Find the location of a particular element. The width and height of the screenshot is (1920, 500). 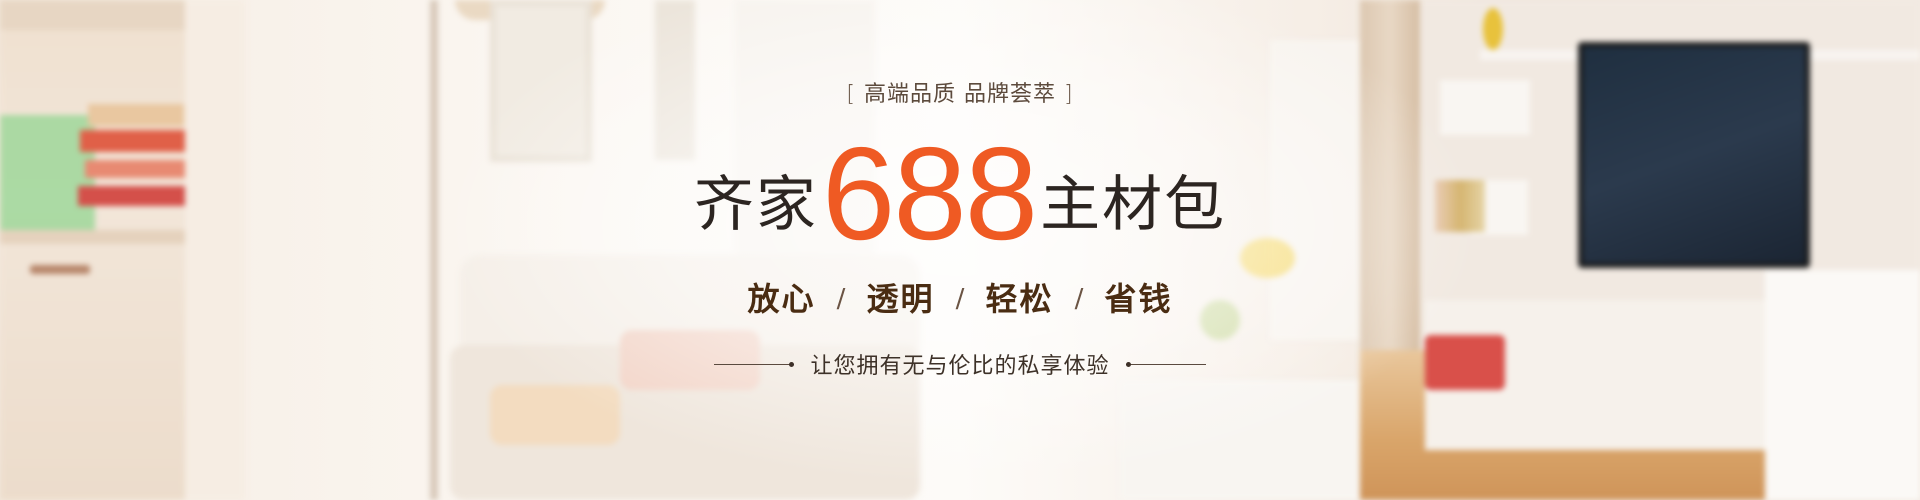

decorative-line-right is located at coordinates (1165, 364).